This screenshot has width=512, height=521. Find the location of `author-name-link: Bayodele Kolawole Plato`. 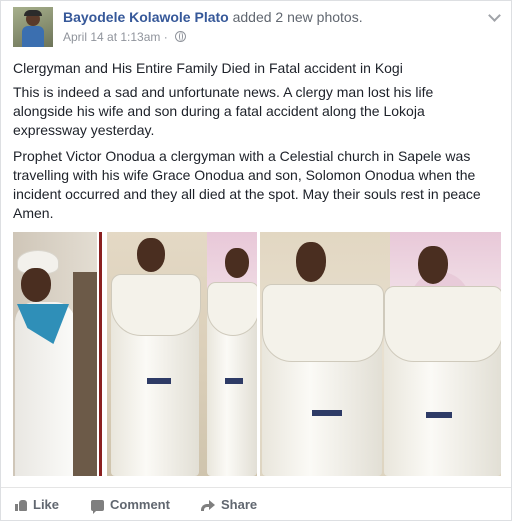

author-name-link: Bayodele Kolawole Plato is located at coordinates (146, 17).